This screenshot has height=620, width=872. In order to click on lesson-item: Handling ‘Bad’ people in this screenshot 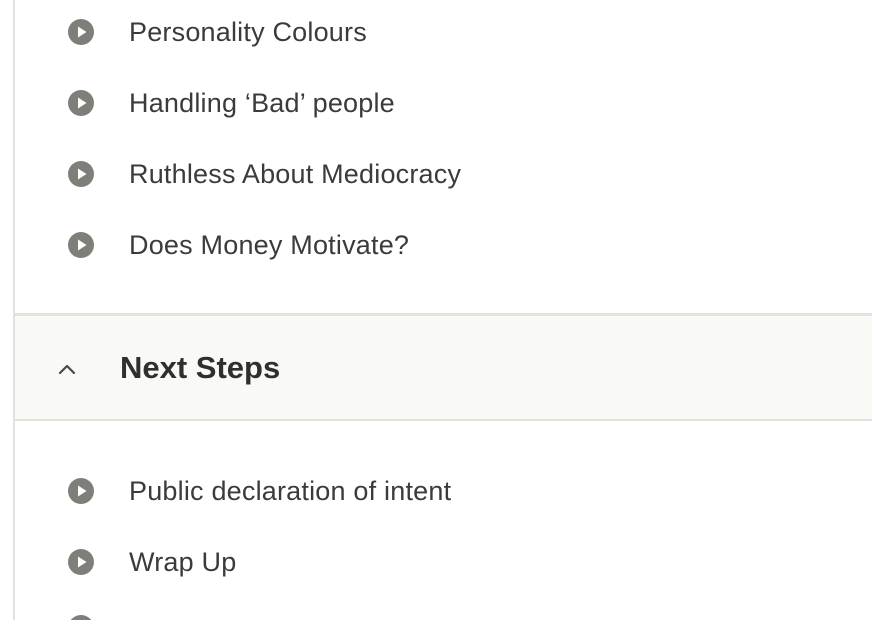, I will do `click(231, 103)`.